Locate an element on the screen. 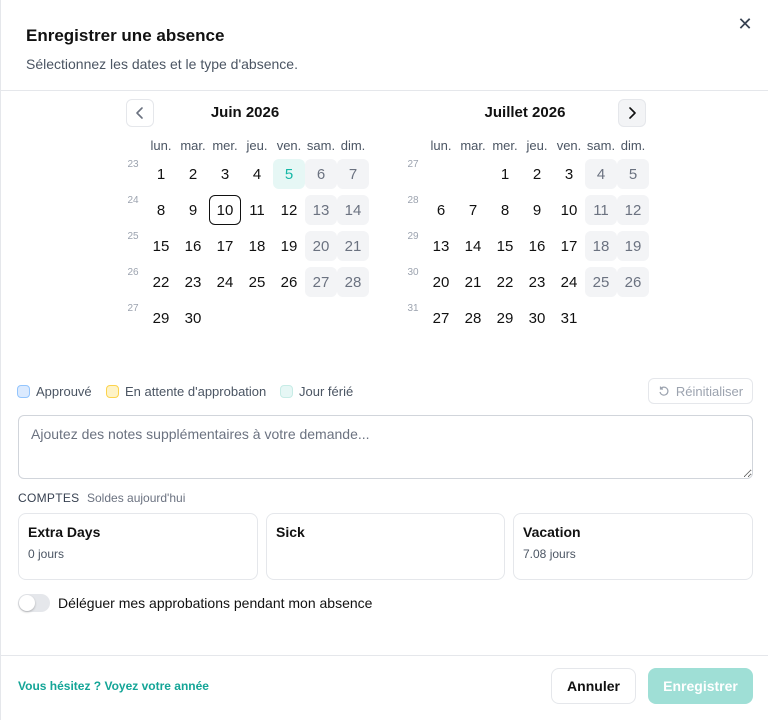  reset-label: Réinitialiser is located at coordinates (709, 391).